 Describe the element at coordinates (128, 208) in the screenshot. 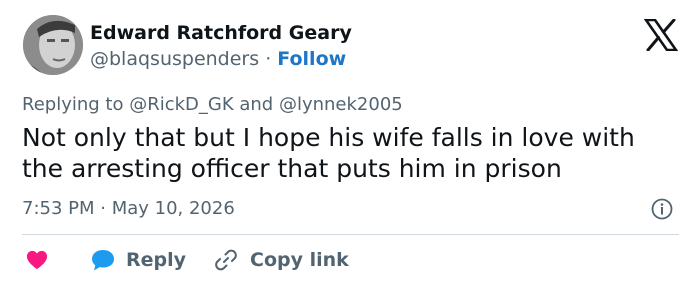

I see `tweet-timestamp: 7:53 PM · May 10, 2026` at that location.